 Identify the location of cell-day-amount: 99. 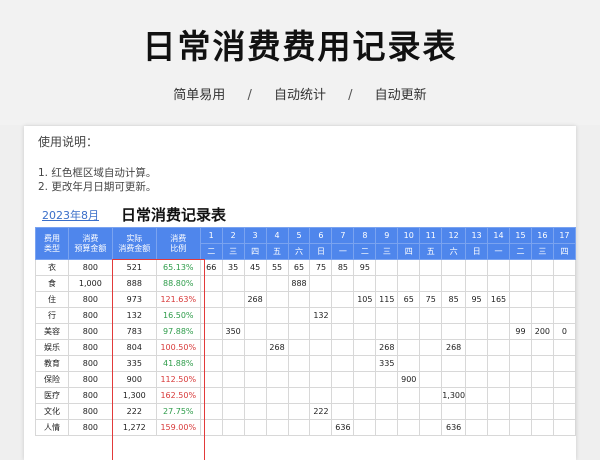
(520, 331).